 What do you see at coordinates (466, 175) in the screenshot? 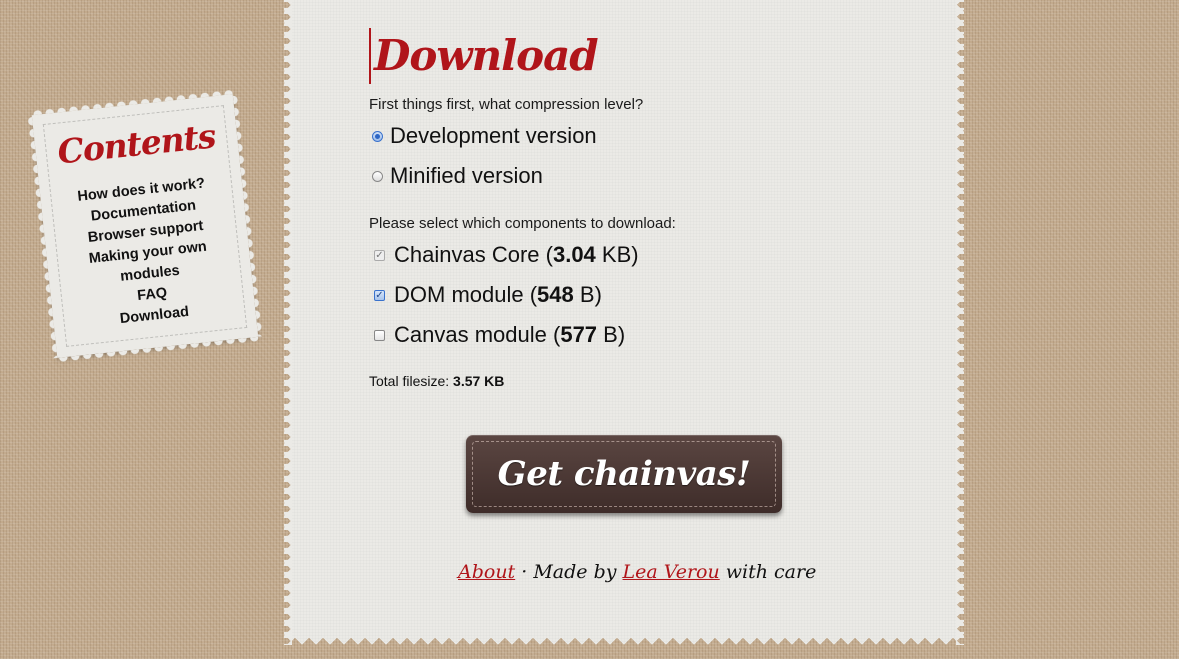
I see `radio-label-minified: Minified version` at bounding box center [466, 175].